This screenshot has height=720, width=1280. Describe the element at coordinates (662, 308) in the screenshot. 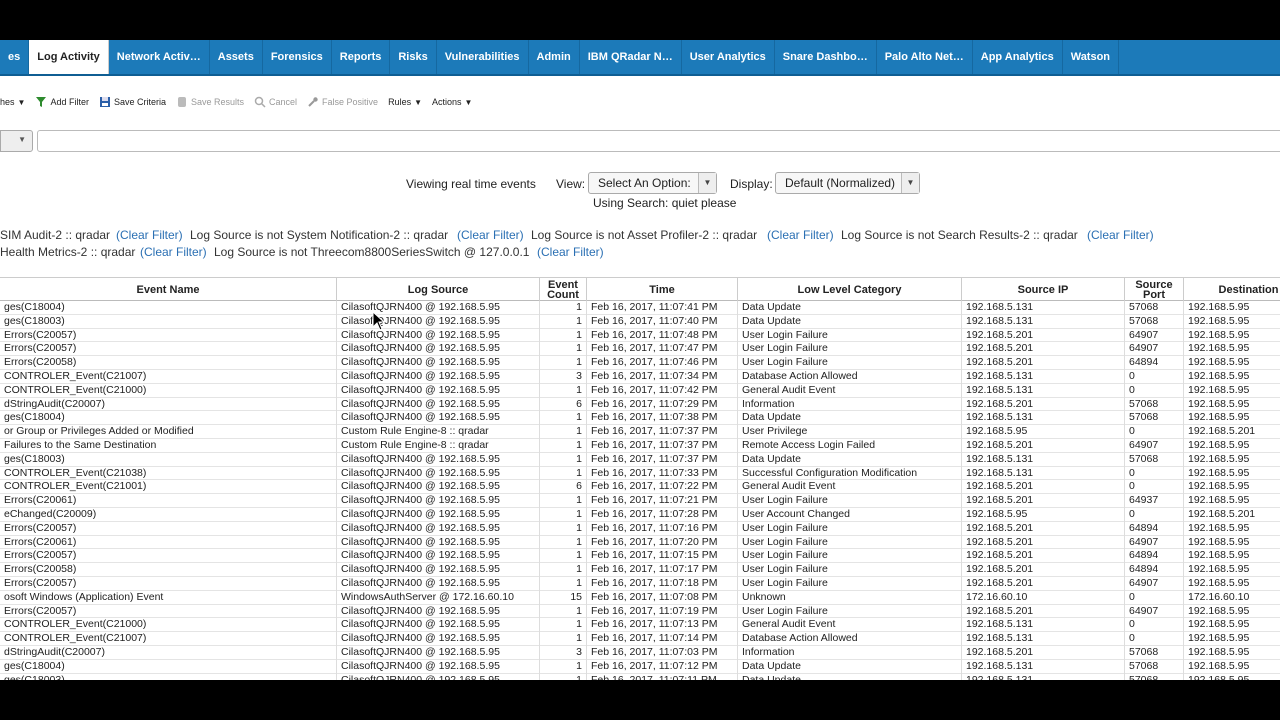

I see `time-cell: Feb 16, 2017, 11:07:41 PM` at that location.